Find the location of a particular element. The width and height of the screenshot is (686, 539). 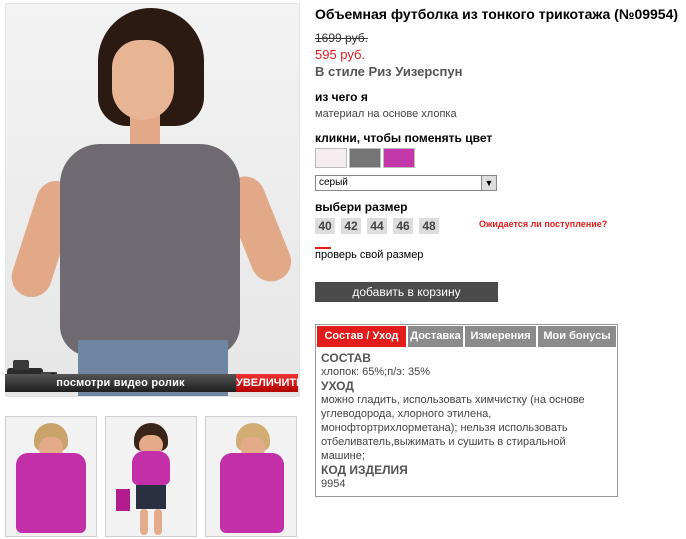

code-heading: КОД ИЗДЕЛИЯ is located at coordinates (364, 470).